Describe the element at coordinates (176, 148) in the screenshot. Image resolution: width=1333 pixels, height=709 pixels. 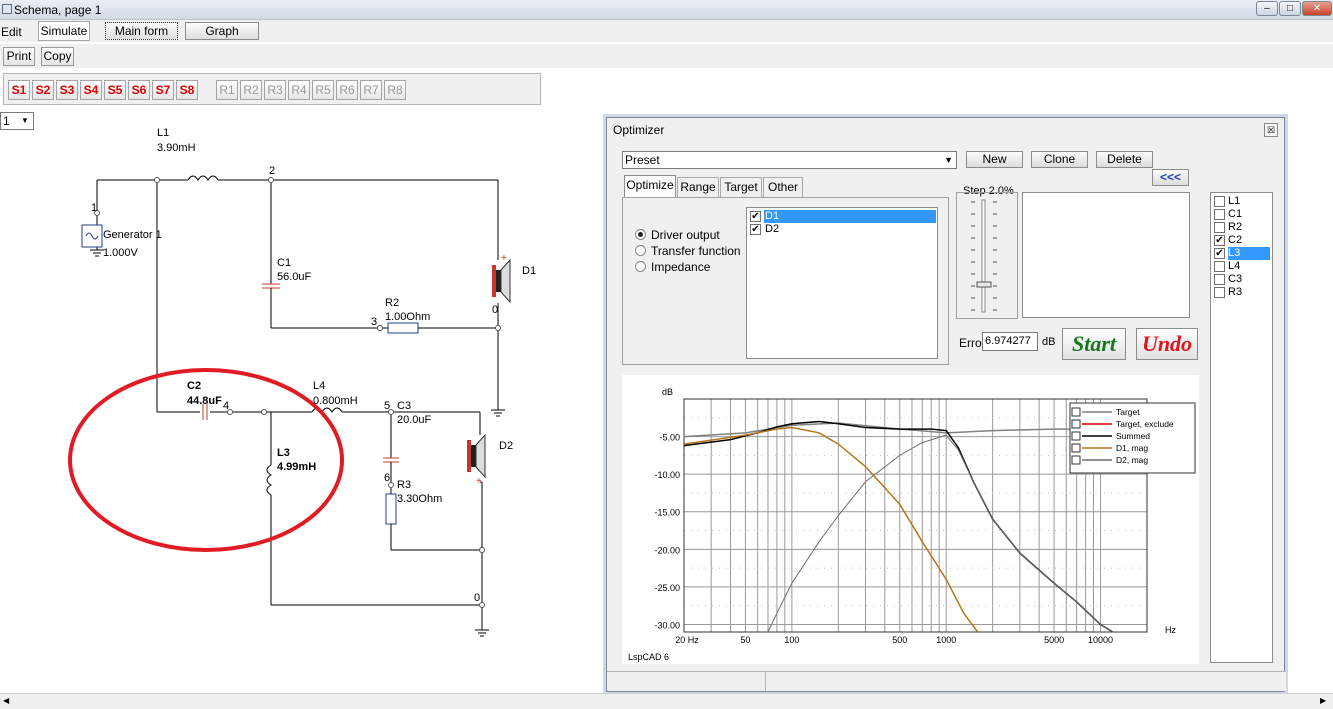
I see `l1-value: 3.90mH` at that location.